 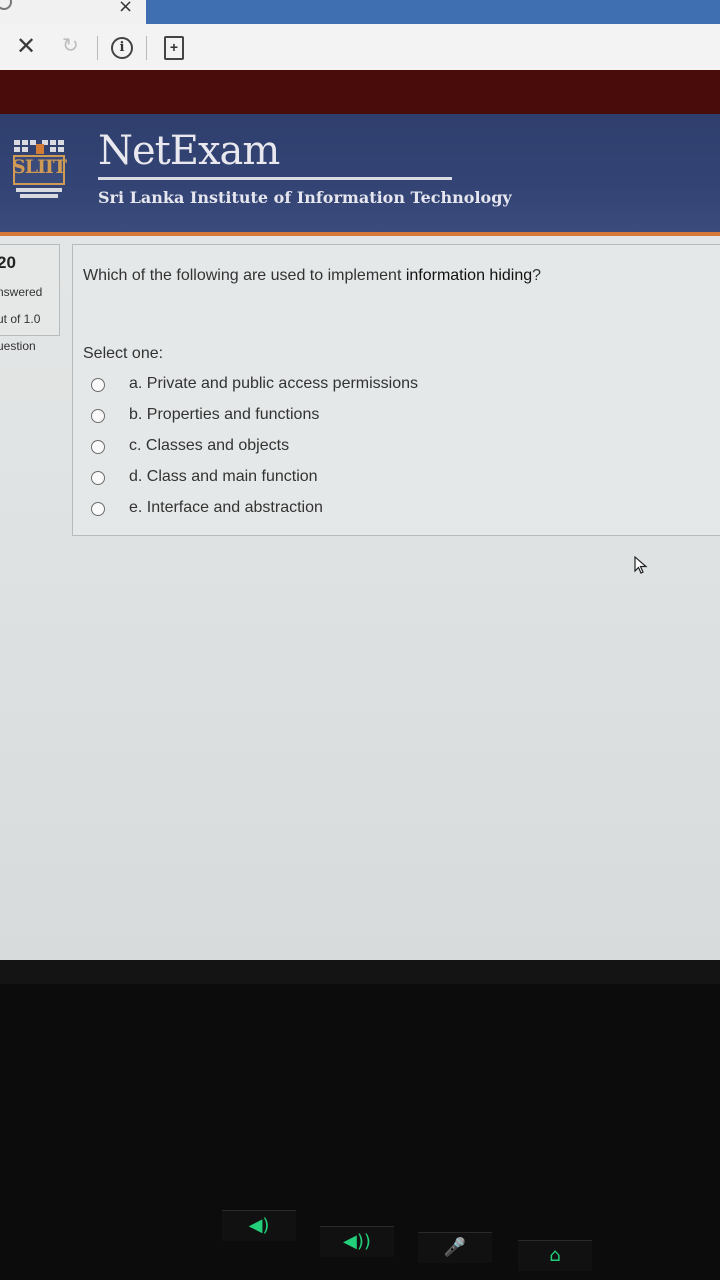 I want to click on tab-close-button: ×, so click(x=125, y=8).